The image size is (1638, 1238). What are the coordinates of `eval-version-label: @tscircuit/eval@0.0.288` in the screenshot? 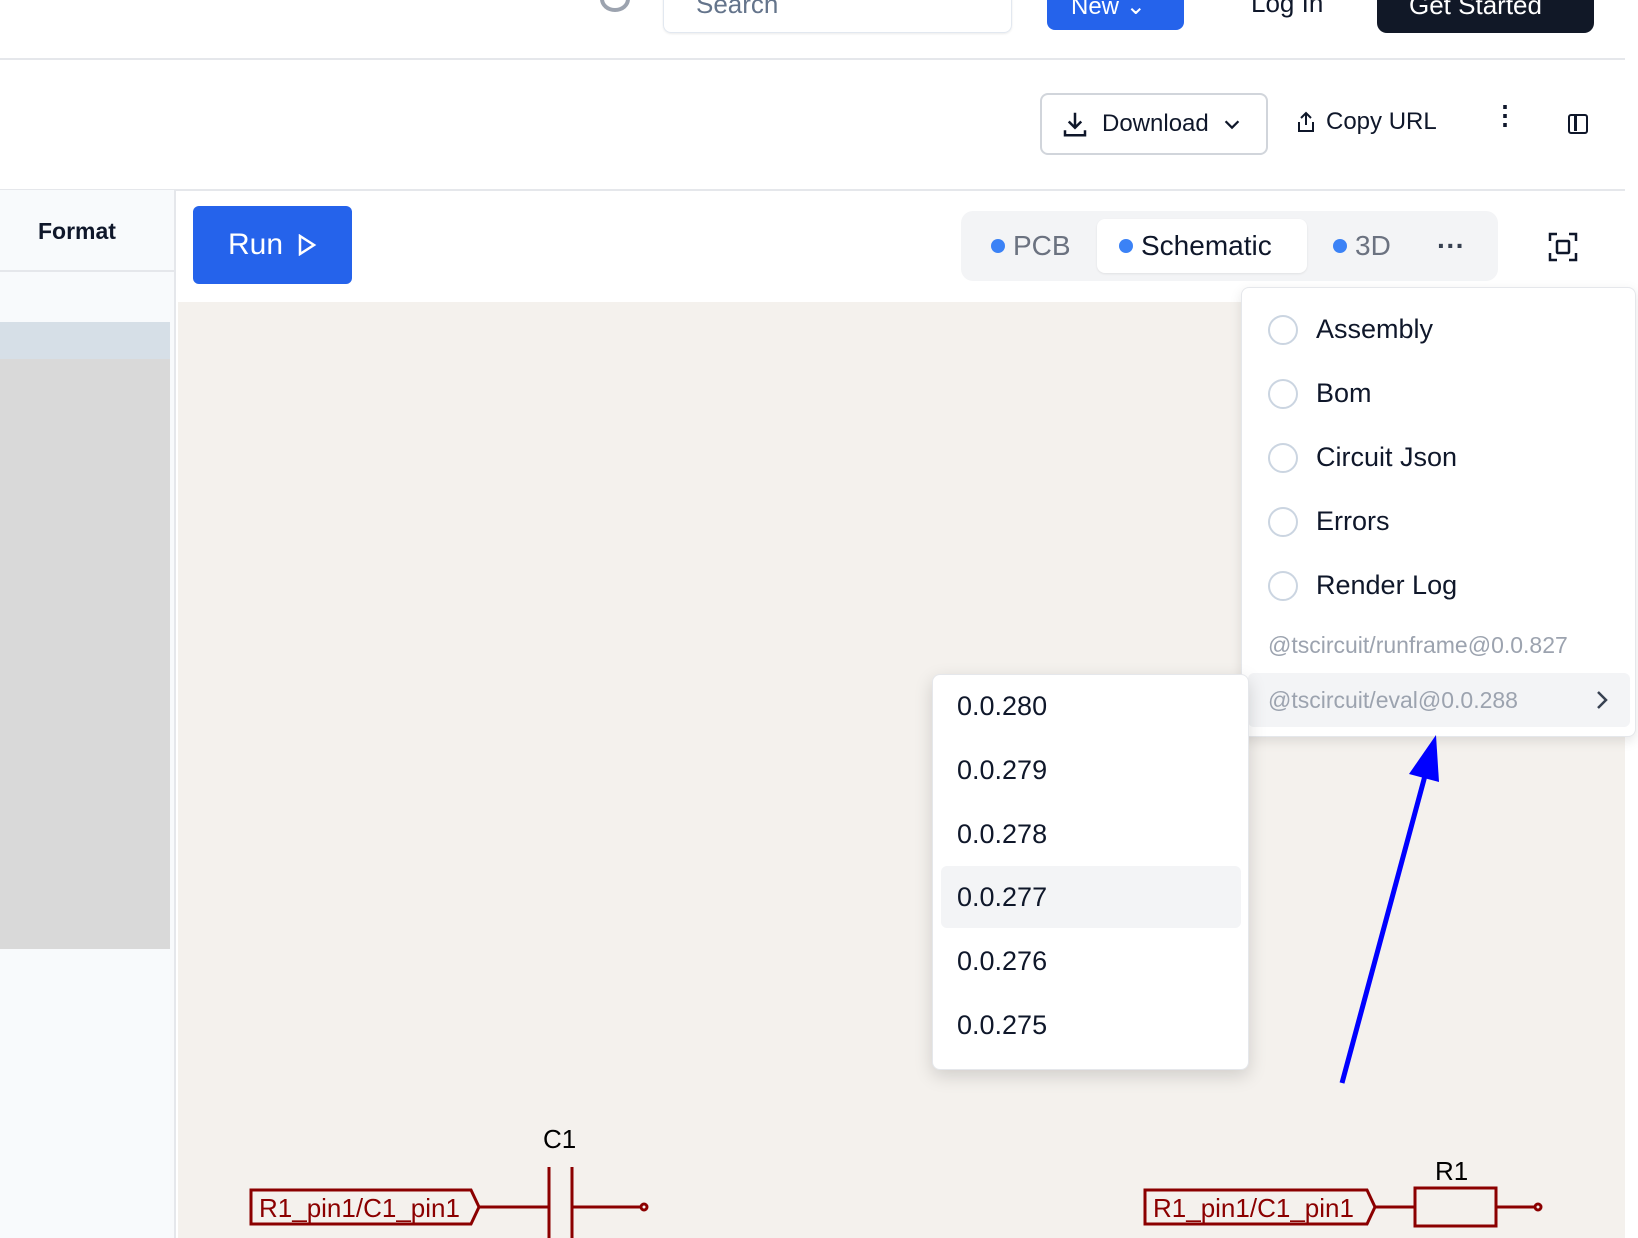 It's located at (1393, 700).